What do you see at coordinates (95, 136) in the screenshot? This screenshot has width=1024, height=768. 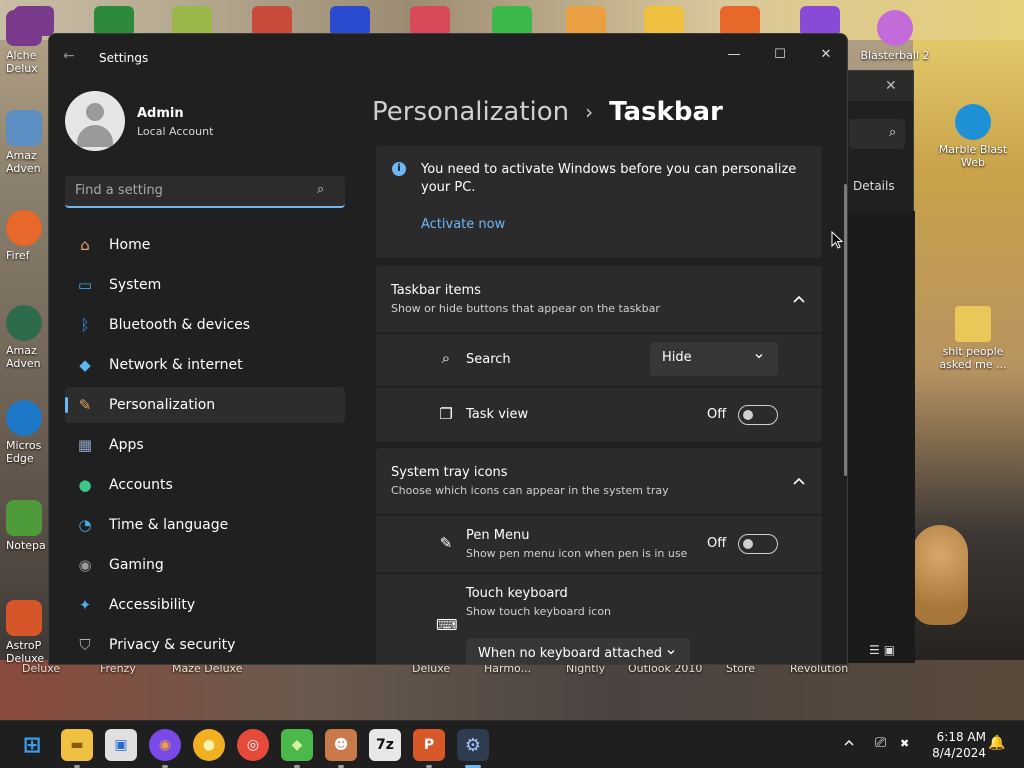 I see `avatar-body` at bounding box center [95, 136].